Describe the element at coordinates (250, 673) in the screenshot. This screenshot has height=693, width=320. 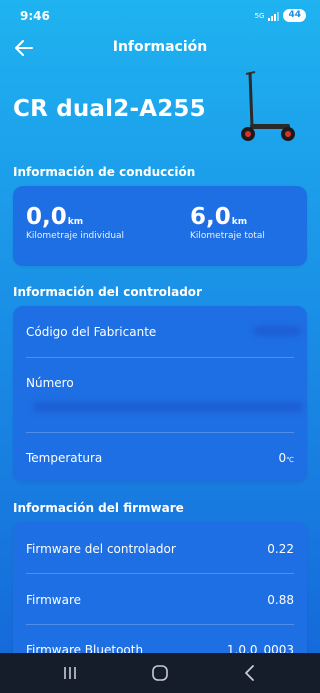
I see `back-nav-icon` at that location.